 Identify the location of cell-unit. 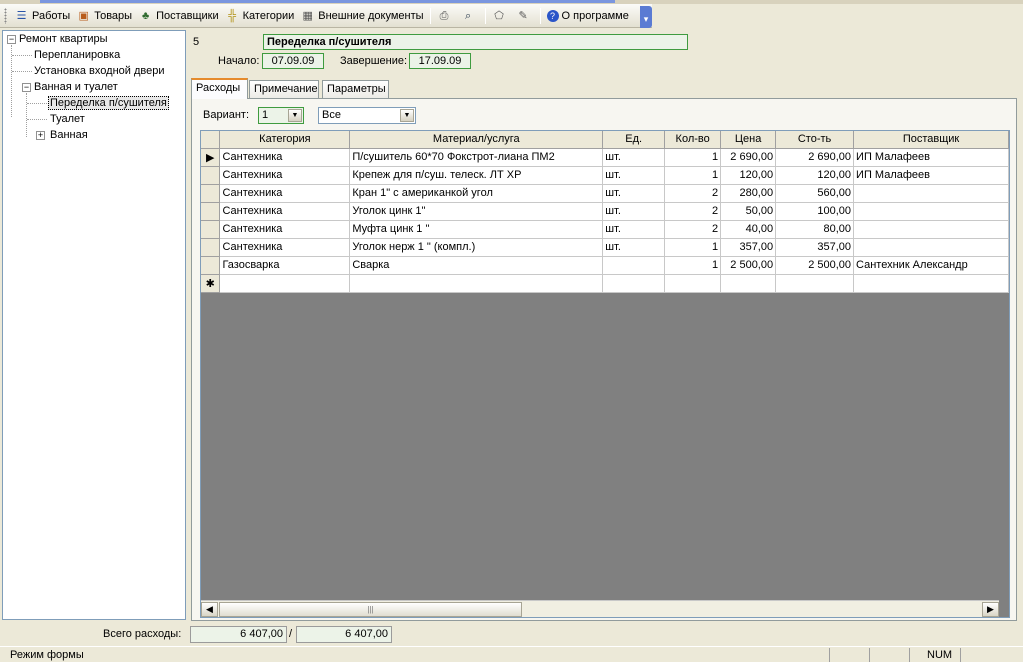
(634, 265).